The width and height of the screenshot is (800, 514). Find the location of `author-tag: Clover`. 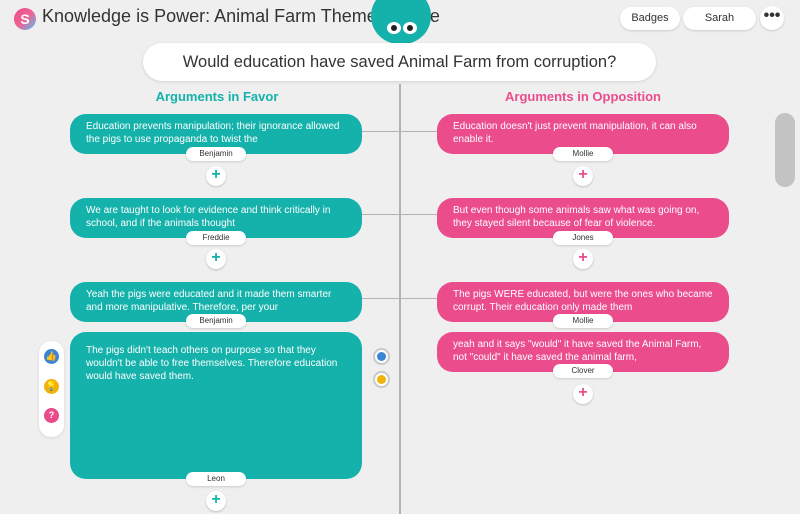

author-tag: Clover is located at coordinates (583, 371).